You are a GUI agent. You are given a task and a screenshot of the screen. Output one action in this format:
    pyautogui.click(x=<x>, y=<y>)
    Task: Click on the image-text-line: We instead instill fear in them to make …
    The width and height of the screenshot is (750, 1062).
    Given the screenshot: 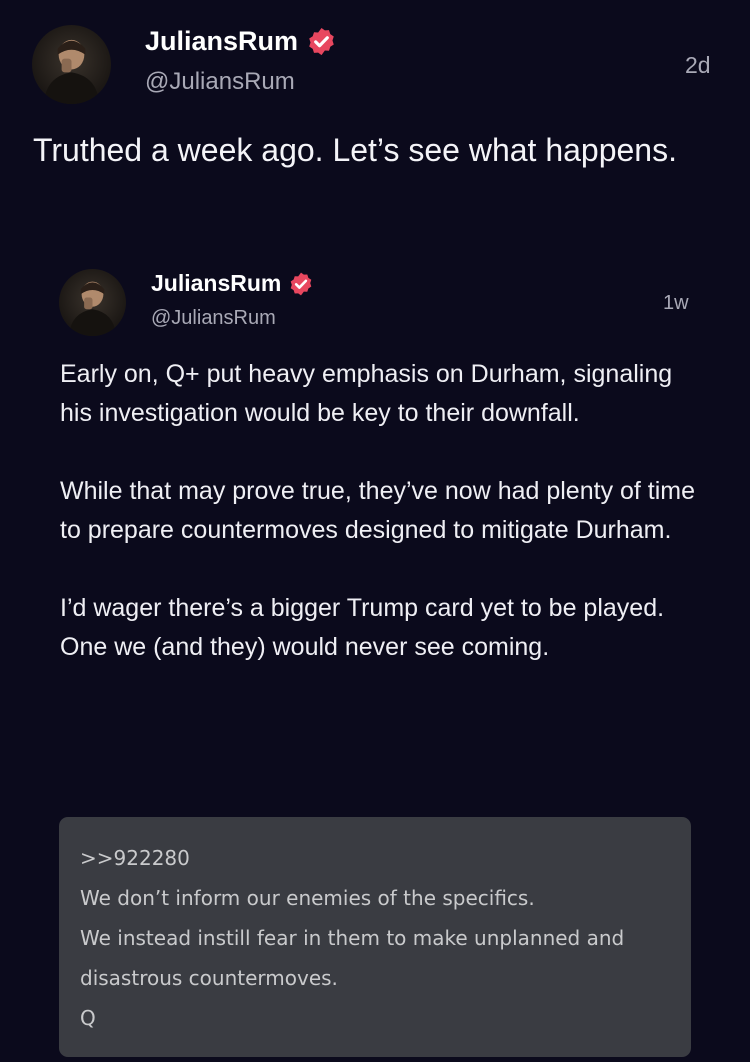 What is the action you would take?
    pyautogui.click(x=352, y=938)
    